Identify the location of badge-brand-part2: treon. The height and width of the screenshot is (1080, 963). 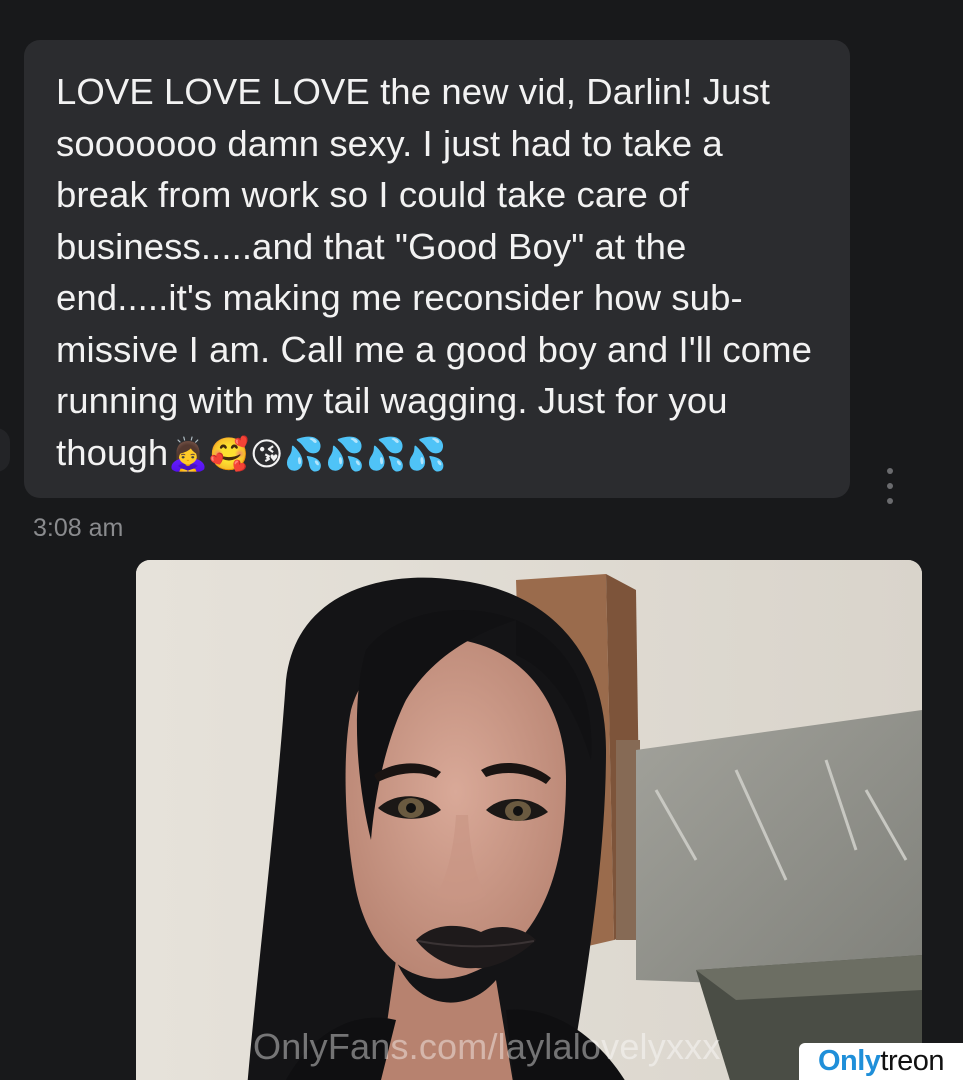
(912, 1061).